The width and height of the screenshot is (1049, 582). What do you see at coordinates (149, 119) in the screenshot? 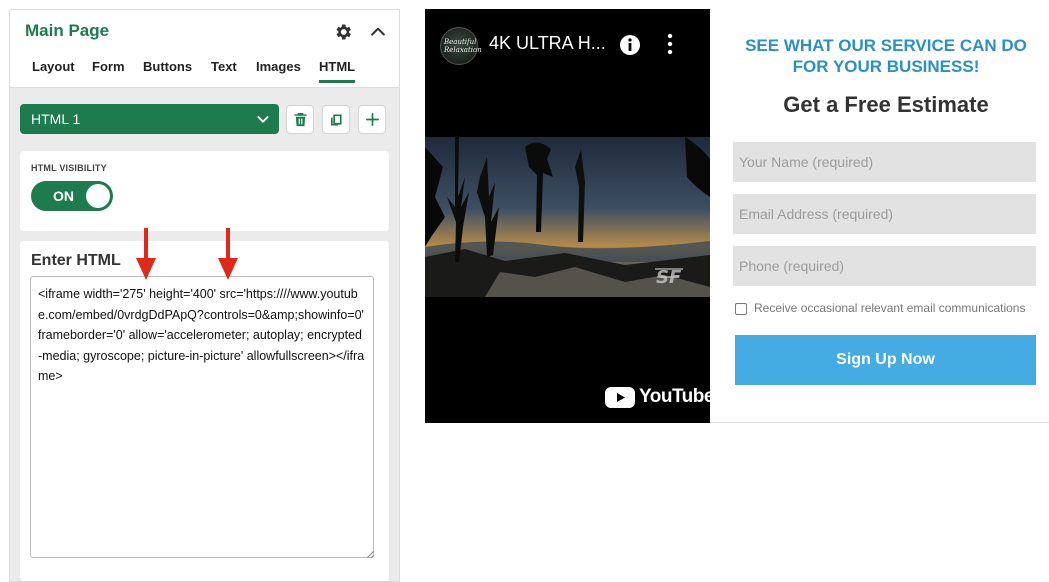
I see `html-block-select: HTML 1` at bounding box center [149, 119].